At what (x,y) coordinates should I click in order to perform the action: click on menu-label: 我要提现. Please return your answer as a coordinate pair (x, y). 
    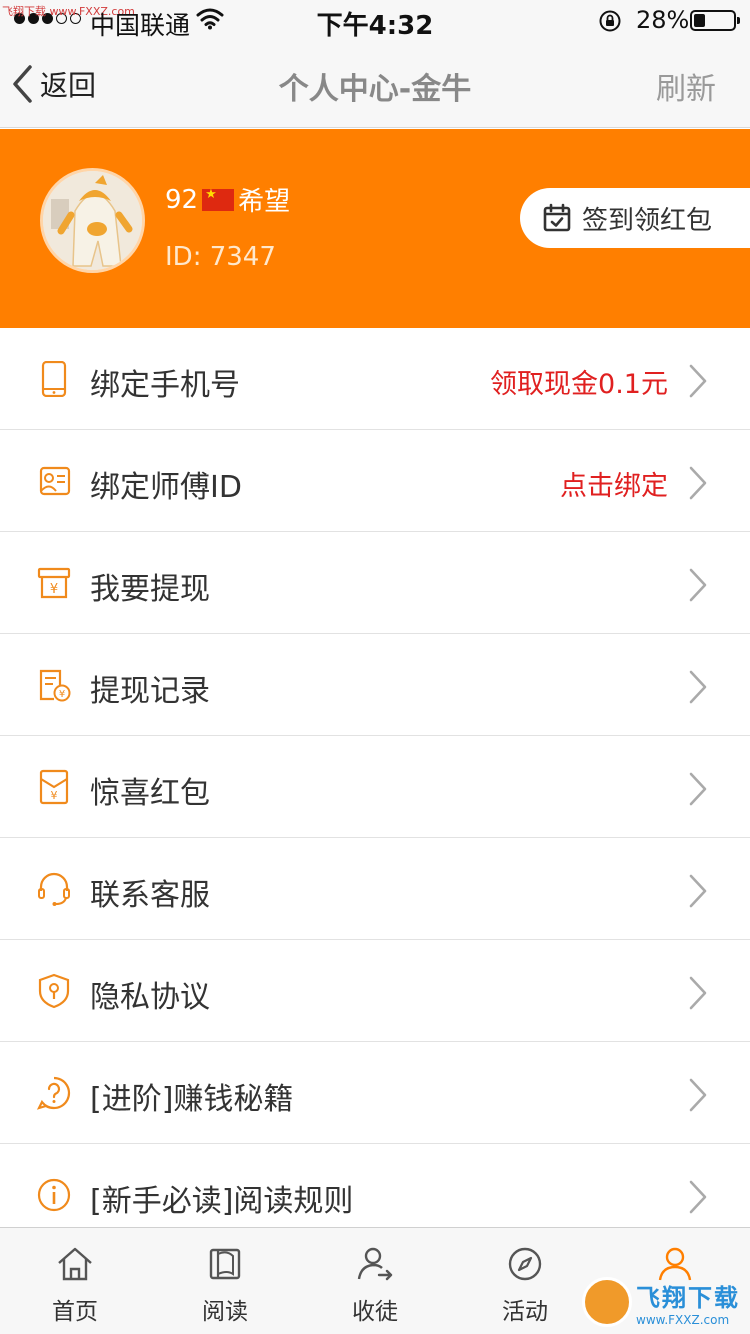
    Looking at the image, I should click on (150, 589).